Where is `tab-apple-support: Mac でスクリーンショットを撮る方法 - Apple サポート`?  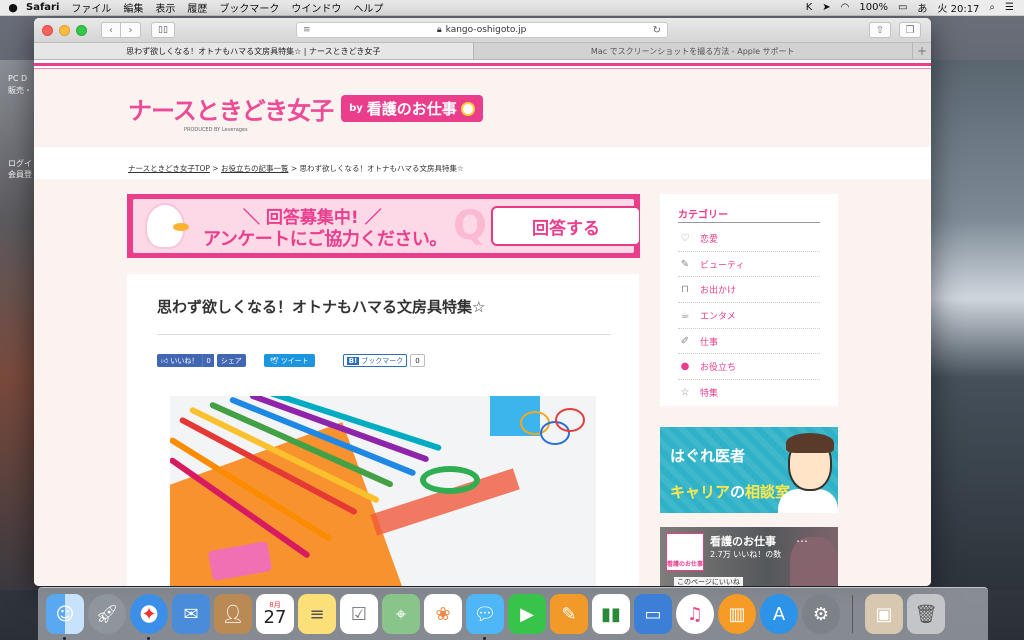 tab-apple-support: Mac でスクリーンショットを撮る方法 - Apple サポート is located at coordinates (693, 51).